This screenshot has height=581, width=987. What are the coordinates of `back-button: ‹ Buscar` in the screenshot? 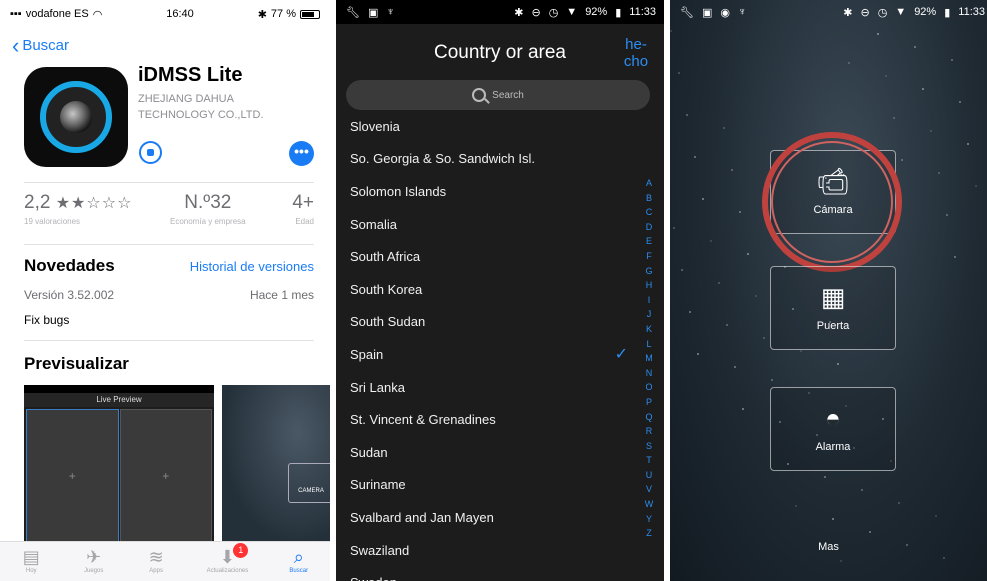 It's located at (40, 45).